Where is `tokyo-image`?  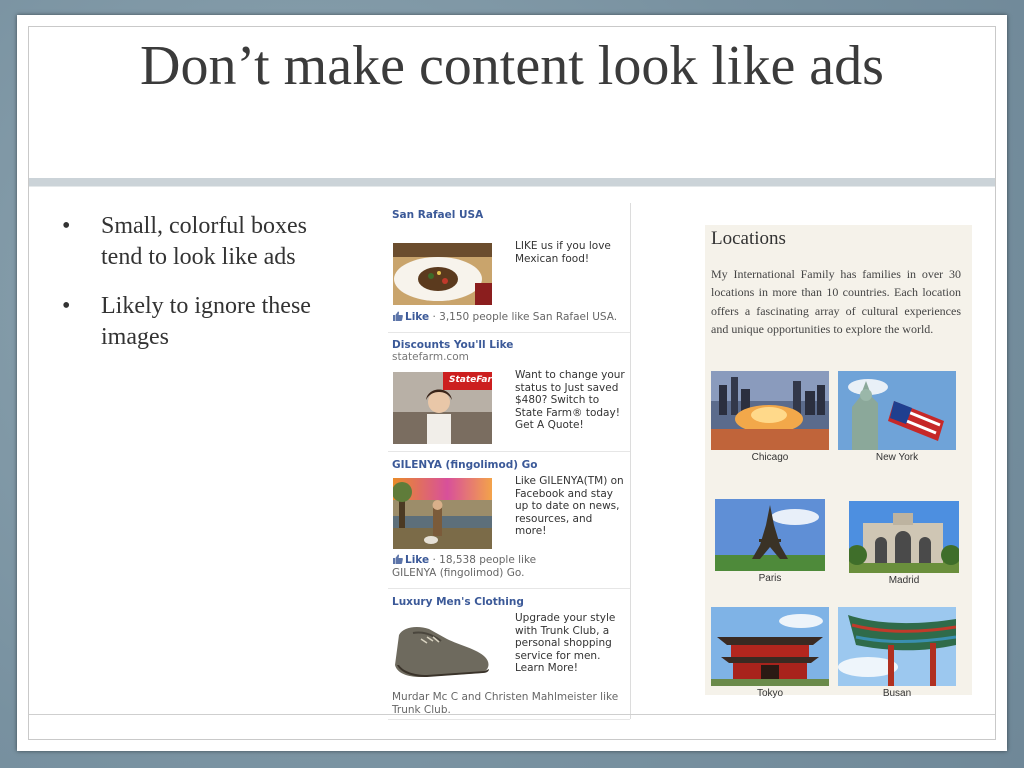 tokyo-image is located at coordinates (770, 646).